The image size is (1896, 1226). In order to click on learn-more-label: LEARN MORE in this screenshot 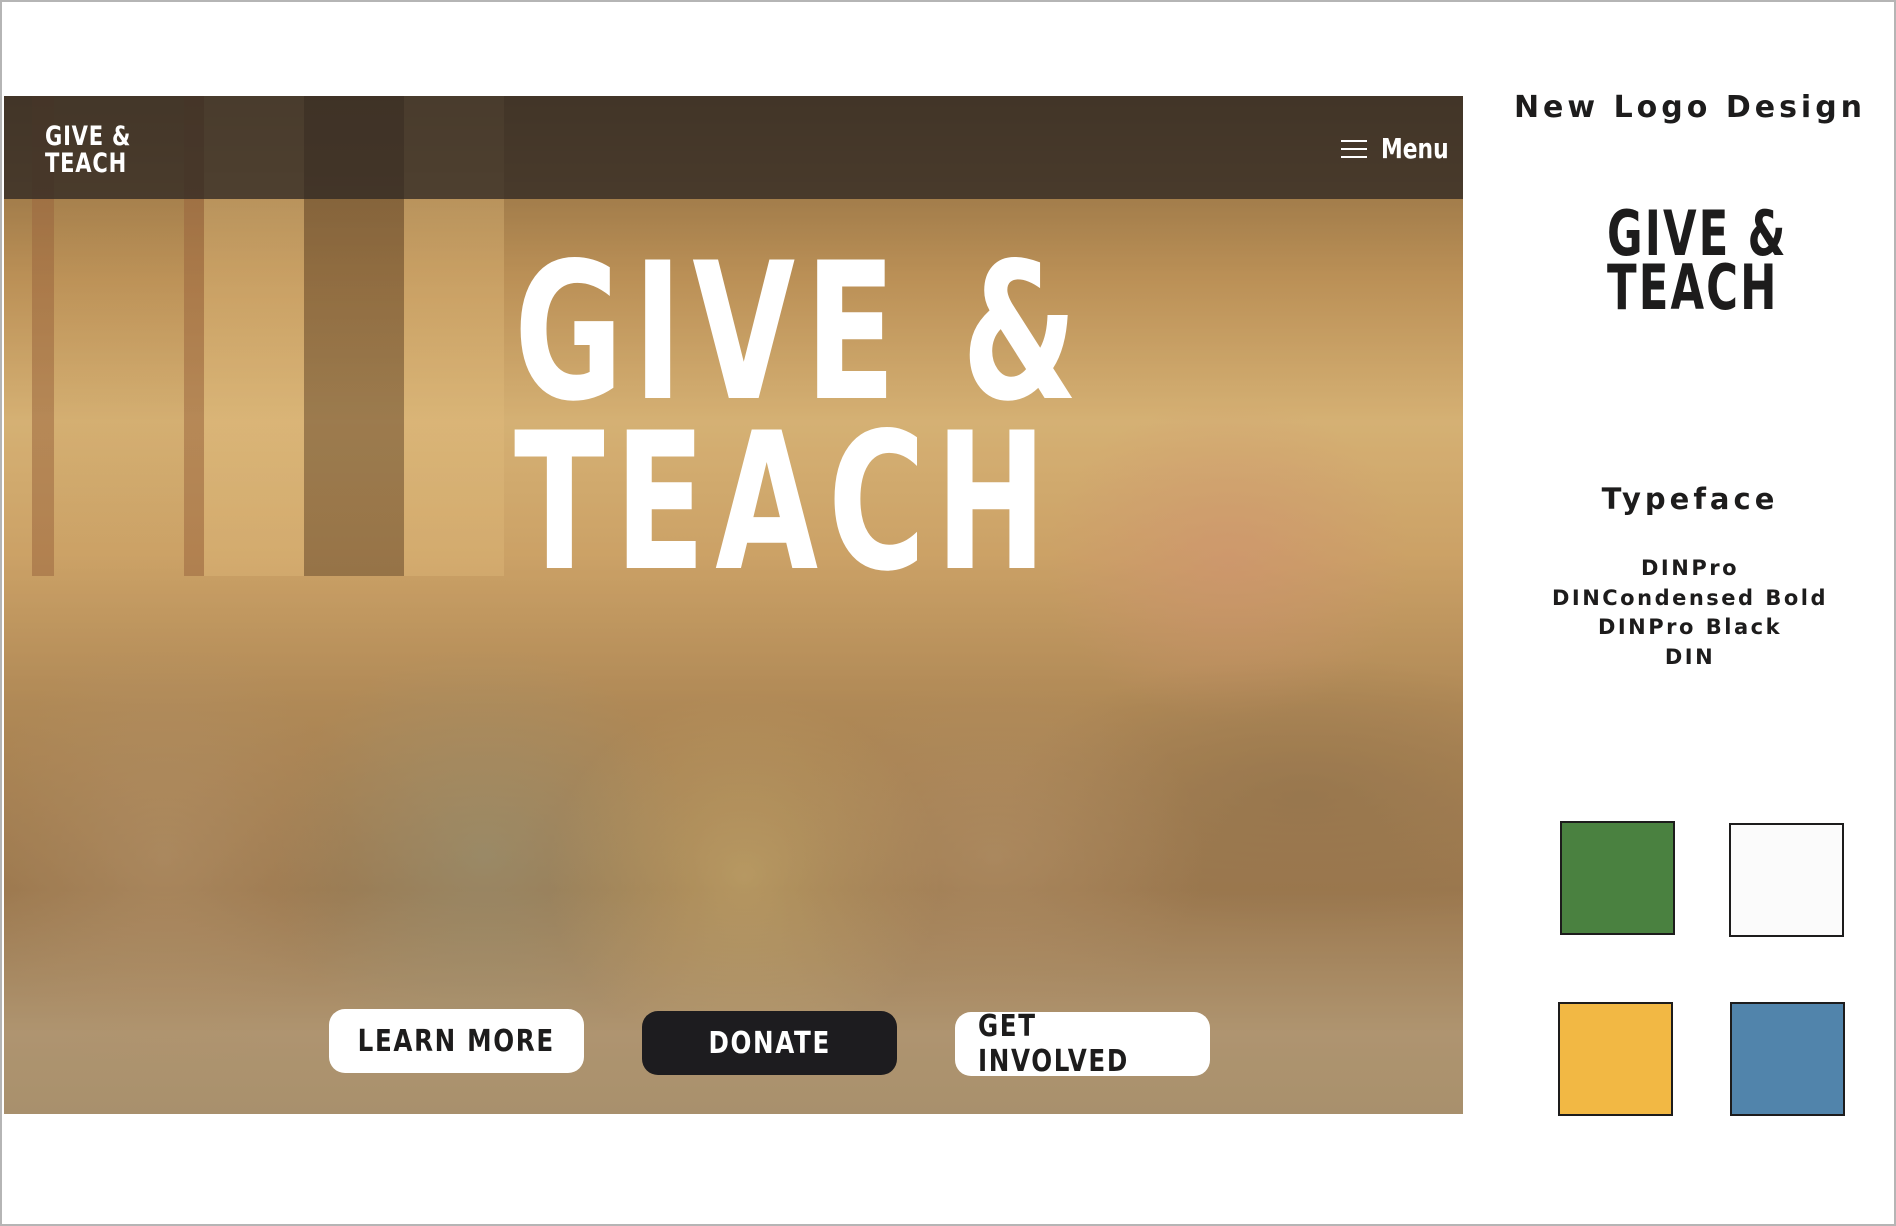, I will do `click(456, 1041)`.